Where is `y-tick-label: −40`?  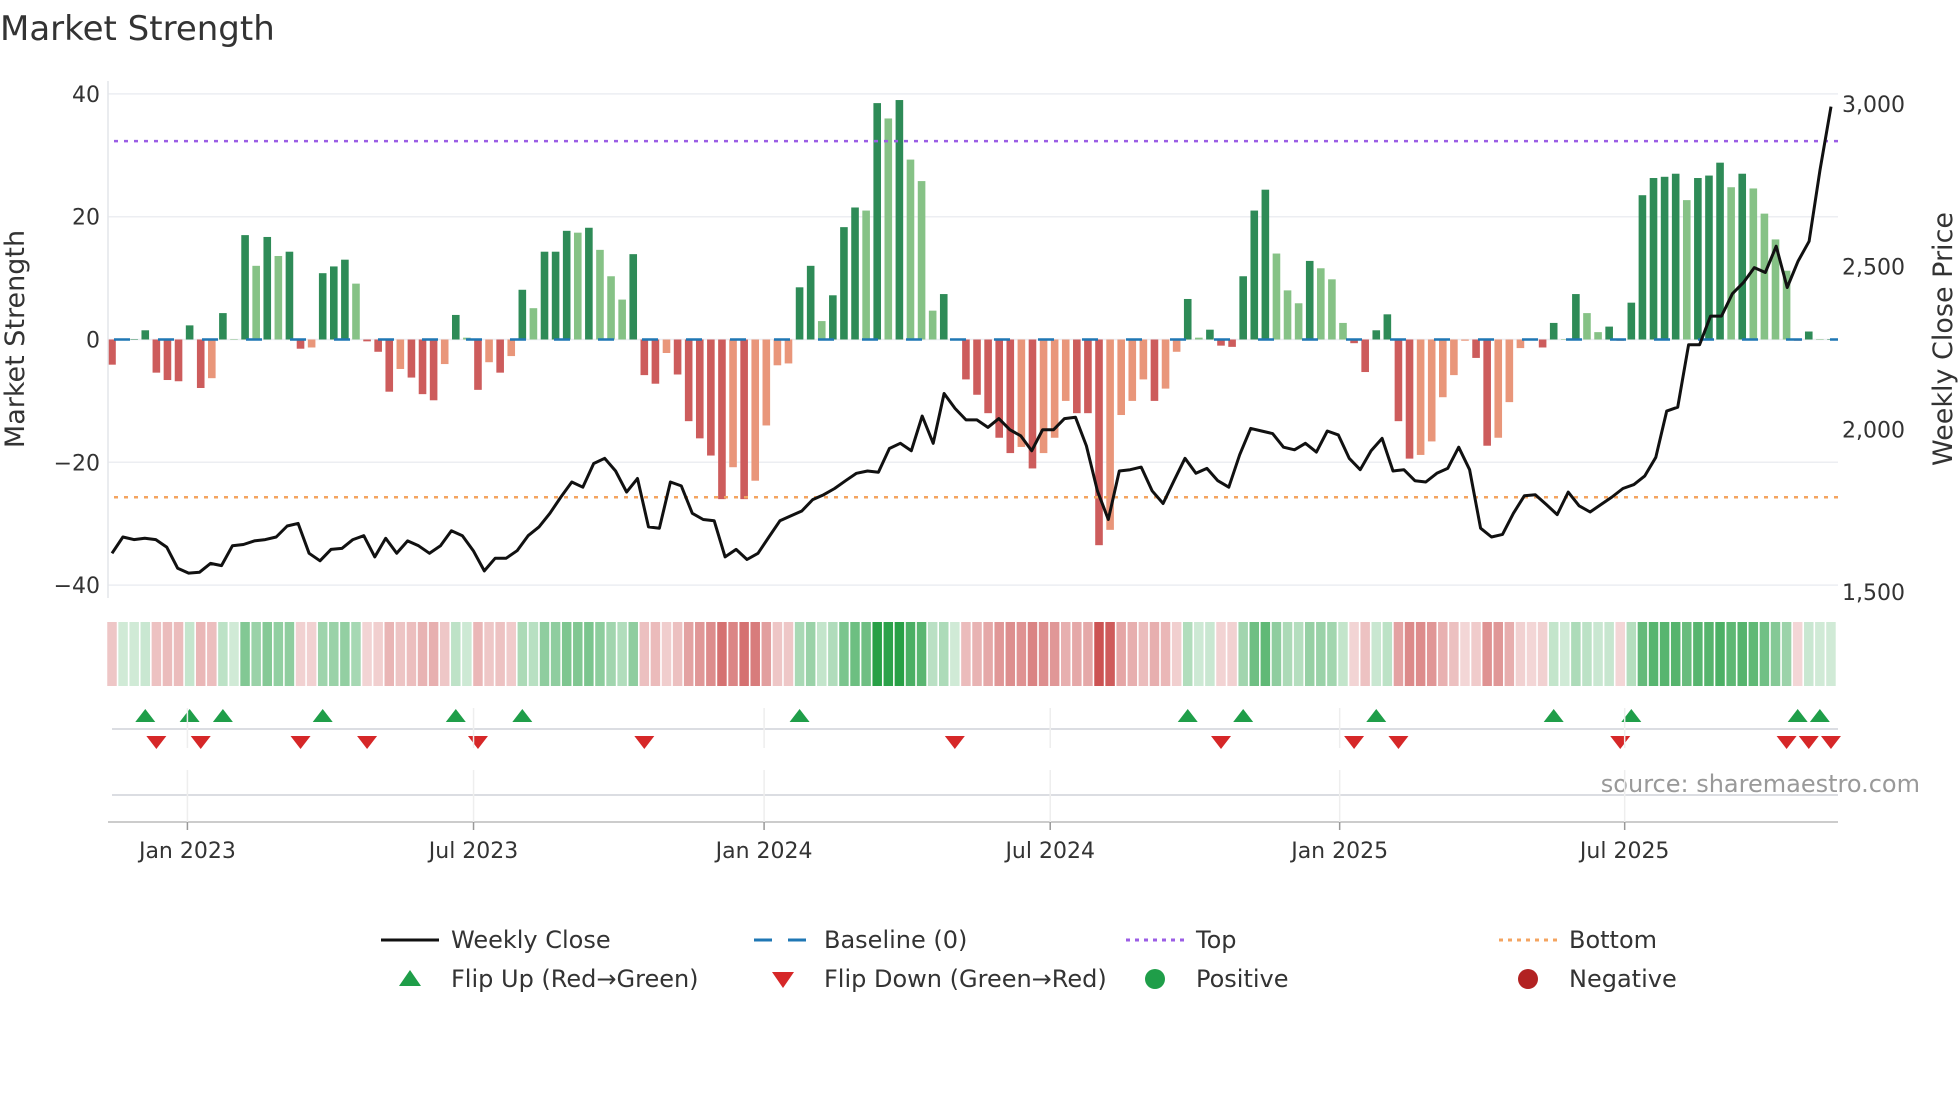 y-tick-label: −40 is located at coordinates (77, 586).